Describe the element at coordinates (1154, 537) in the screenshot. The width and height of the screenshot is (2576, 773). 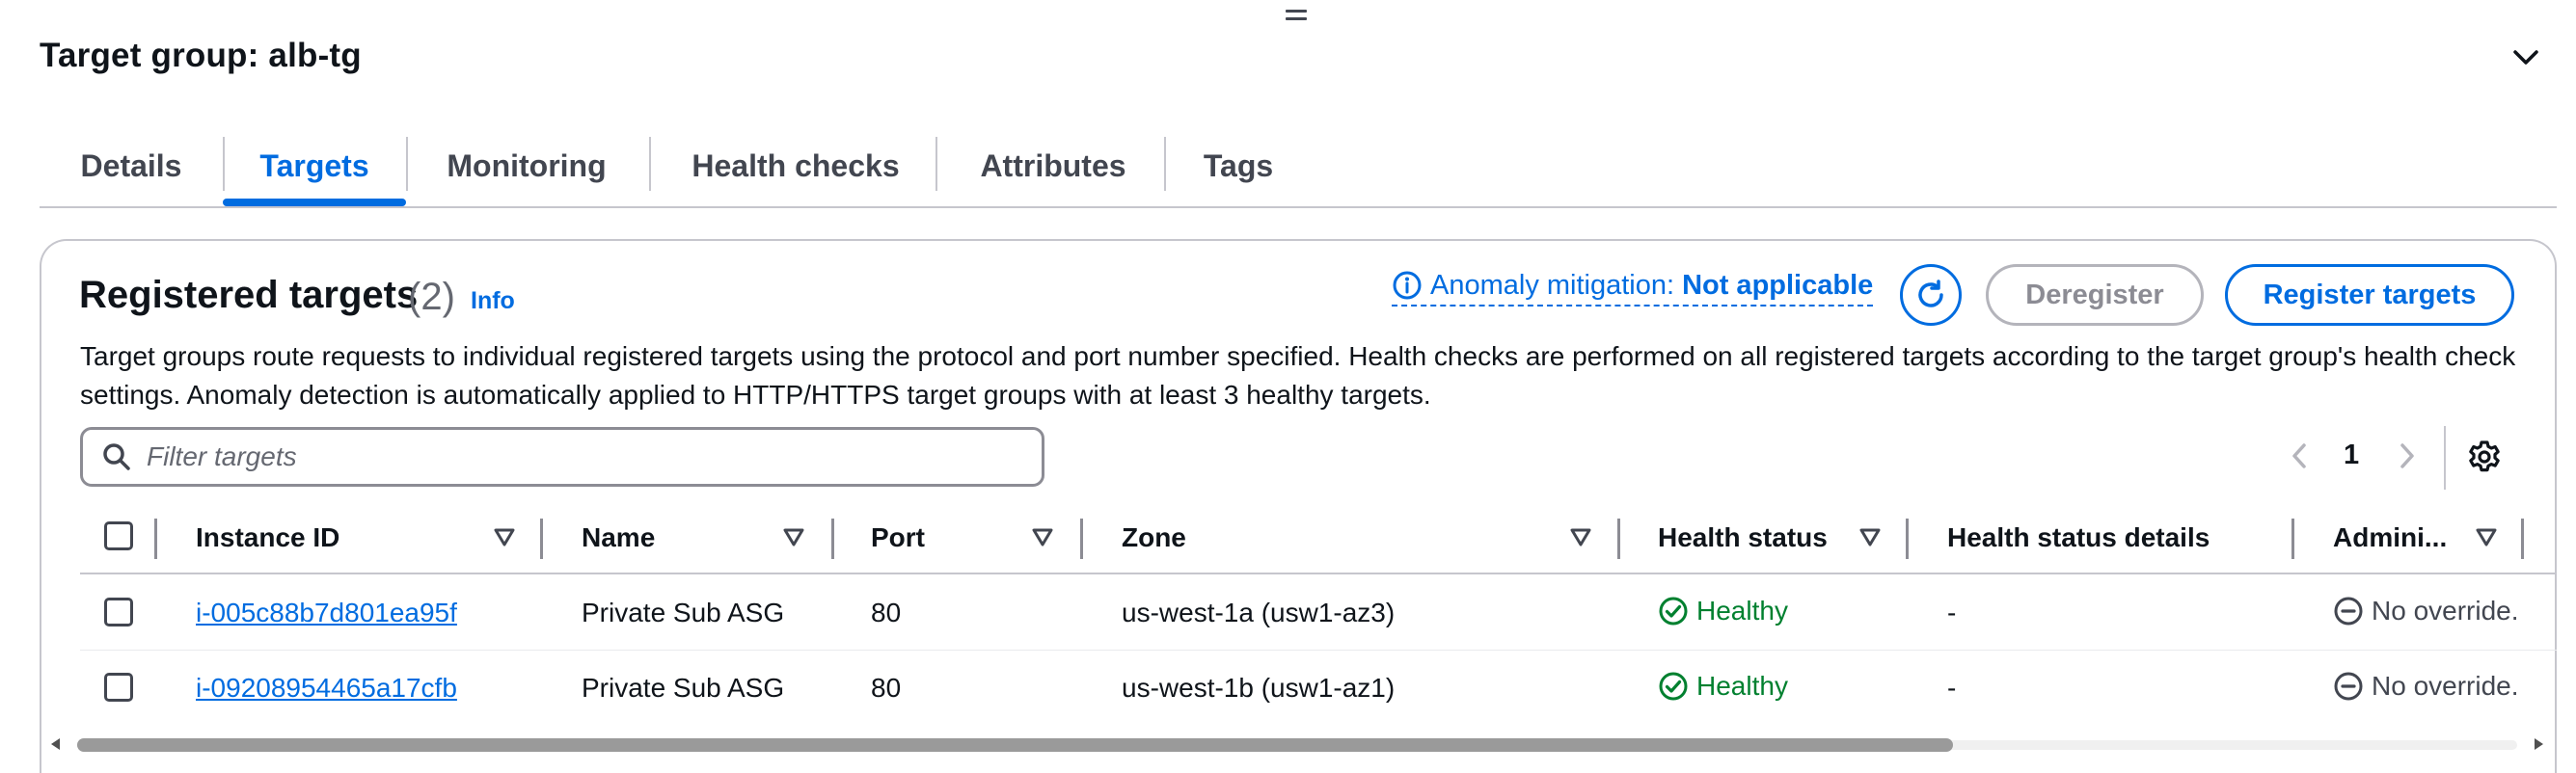
I see `column-header-zone: Zone` at that location.